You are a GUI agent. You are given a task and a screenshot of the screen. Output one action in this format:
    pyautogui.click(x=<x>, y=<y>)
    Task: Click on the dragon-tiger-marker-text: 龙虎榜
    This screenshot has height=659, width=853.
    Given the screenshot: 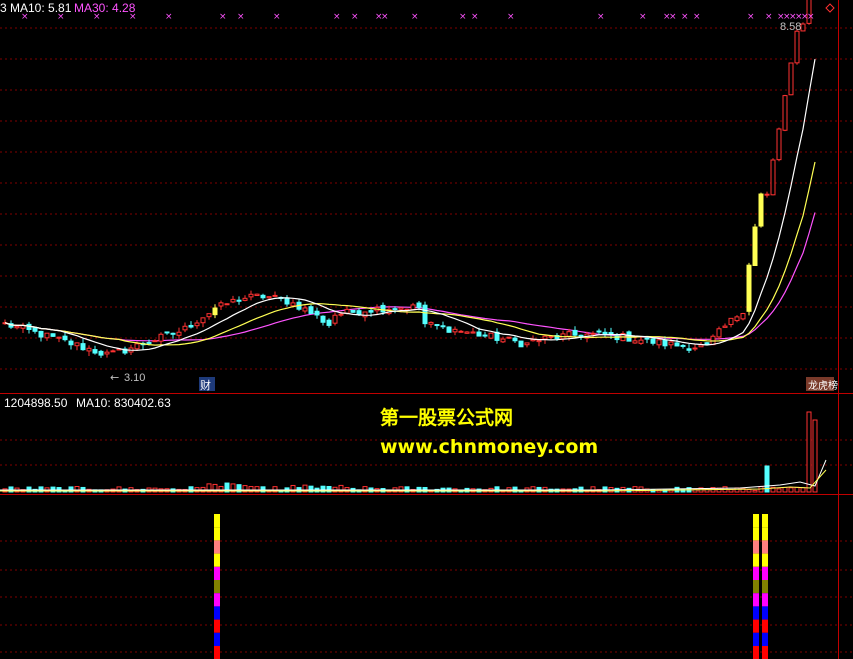 What is the action you would take?
    pyautogui.click(x=823, y=385)
    